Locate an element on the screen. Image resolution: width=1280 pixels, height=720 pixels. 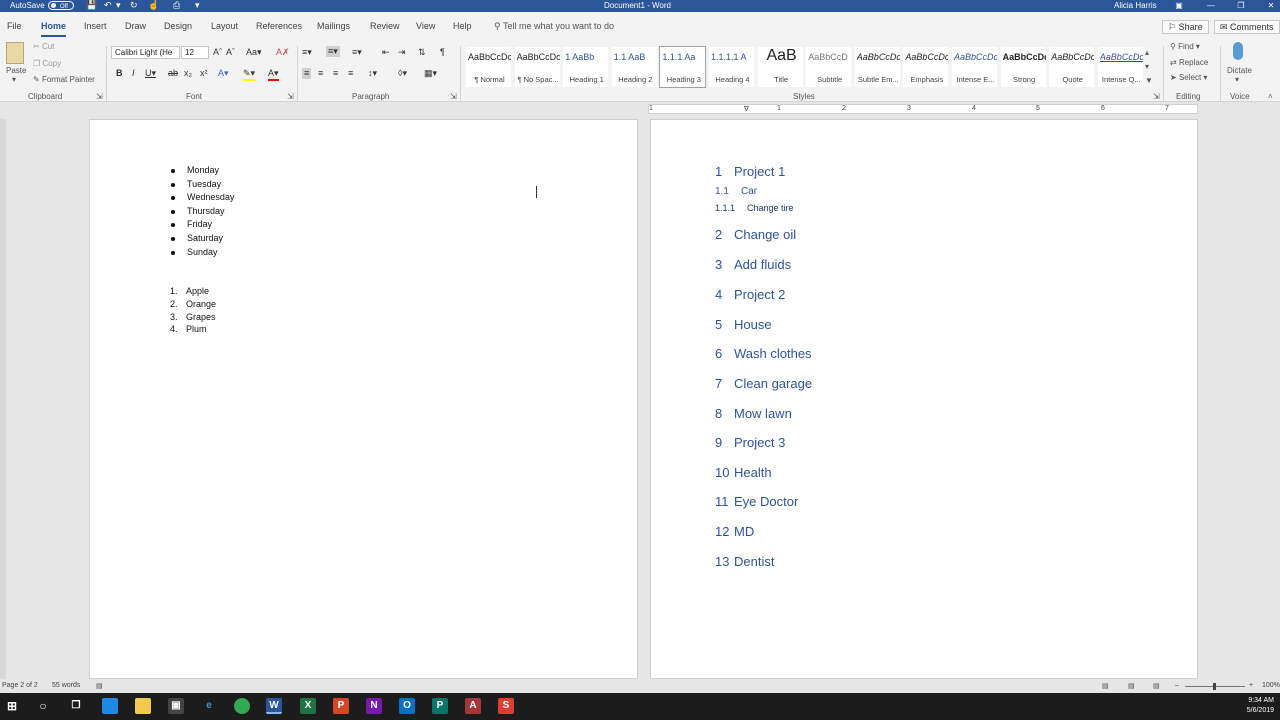
tab-review: Review is located at coordinates (385, 26).